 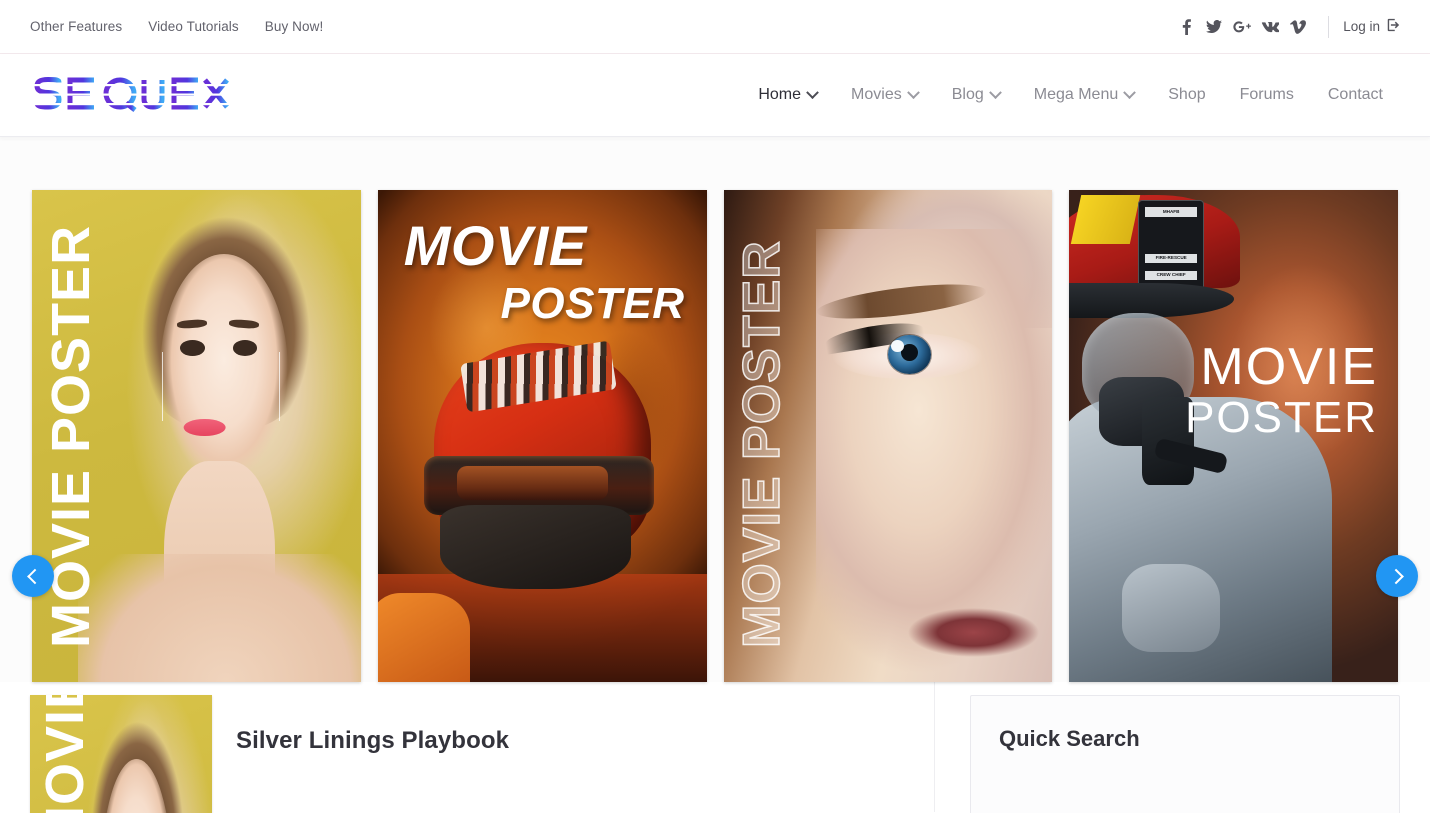 What do you see at coordinates (876, 94) in the screenshot?
I see `nav-label-movies: Movies` at bounding box center [876, 94].